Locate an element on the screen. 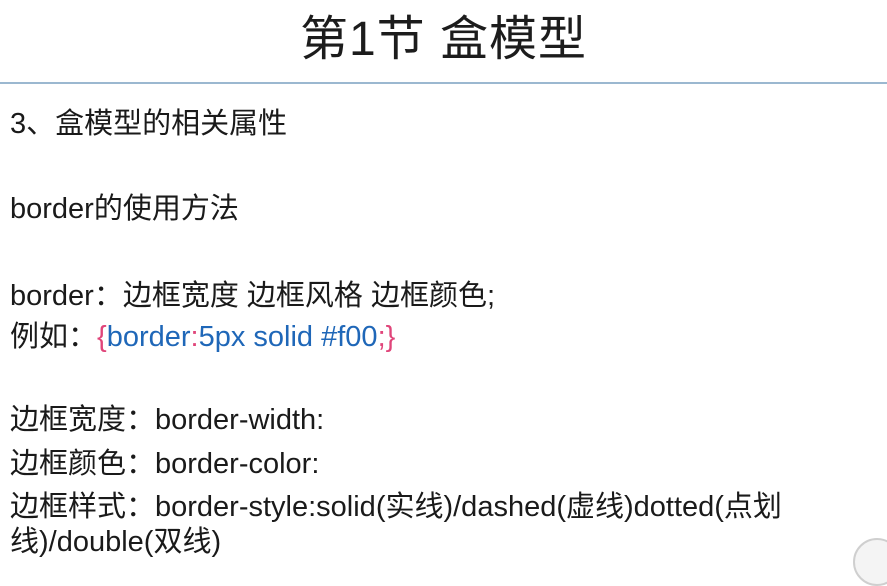 Image resolution: width=887 pixels, height=586 pixels. usage-heading: border的使用方法 is located at coordinates (124, 209).